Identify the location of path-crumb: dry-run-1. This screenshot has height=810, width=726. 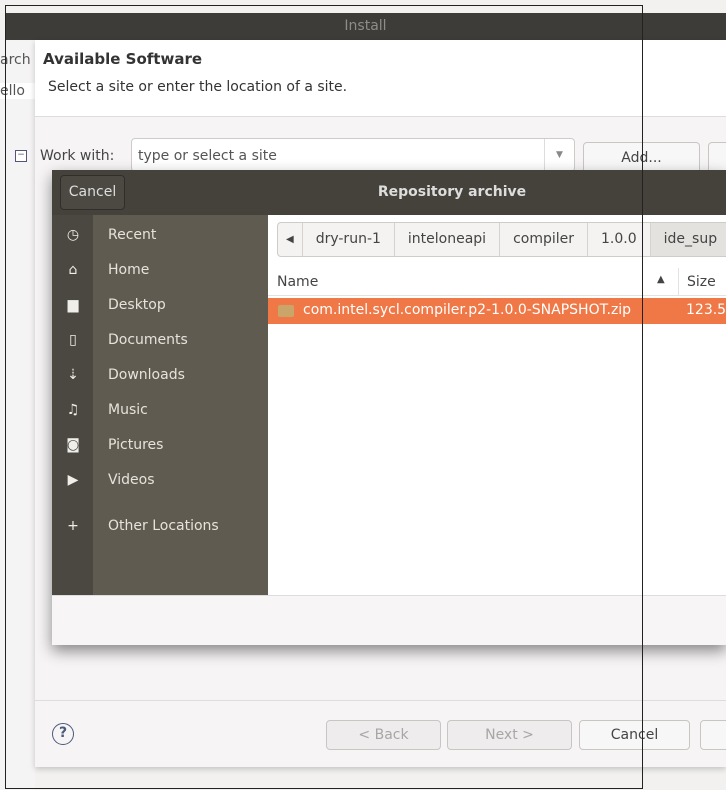
(349, 239).